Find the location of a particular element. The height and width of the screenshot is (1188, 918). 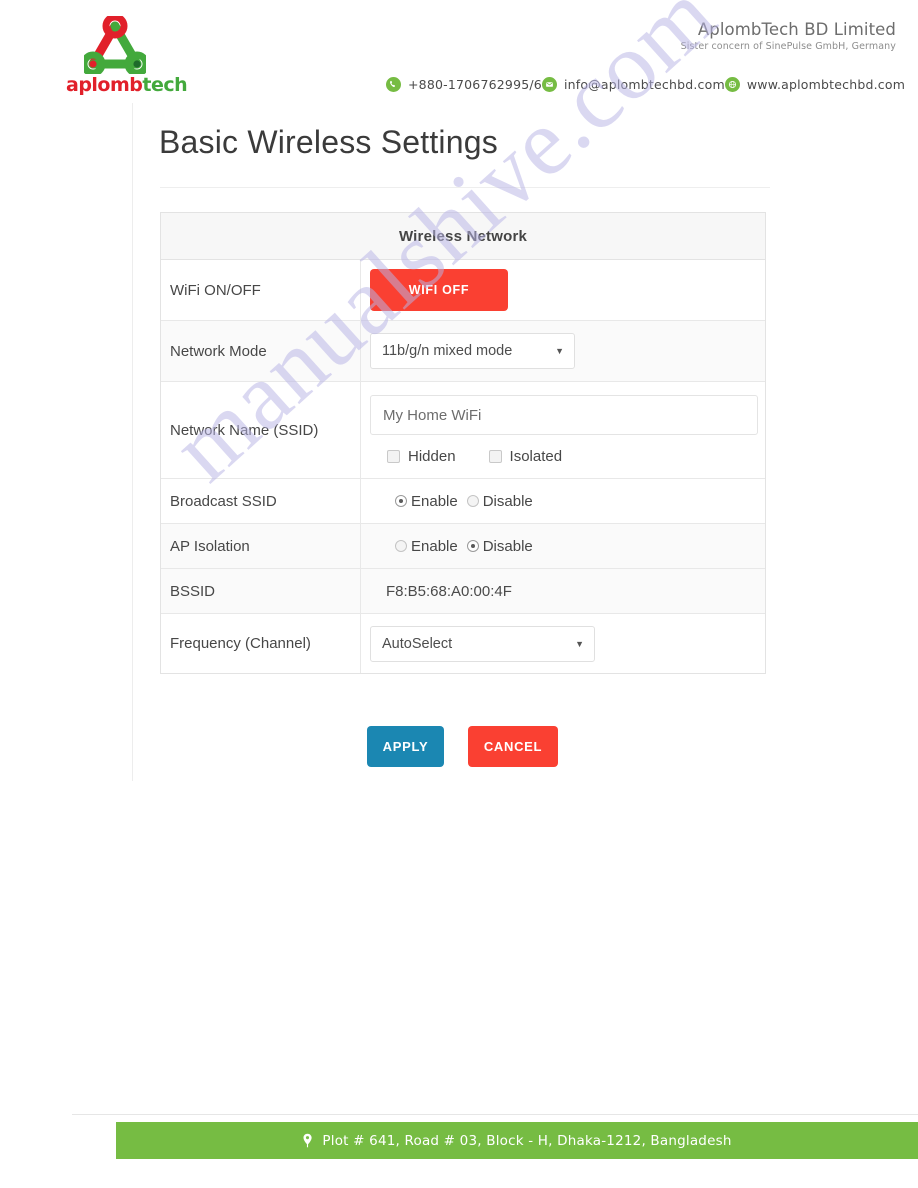

radio-apisolation-enable: Enable is located at coordinates (426, 546).